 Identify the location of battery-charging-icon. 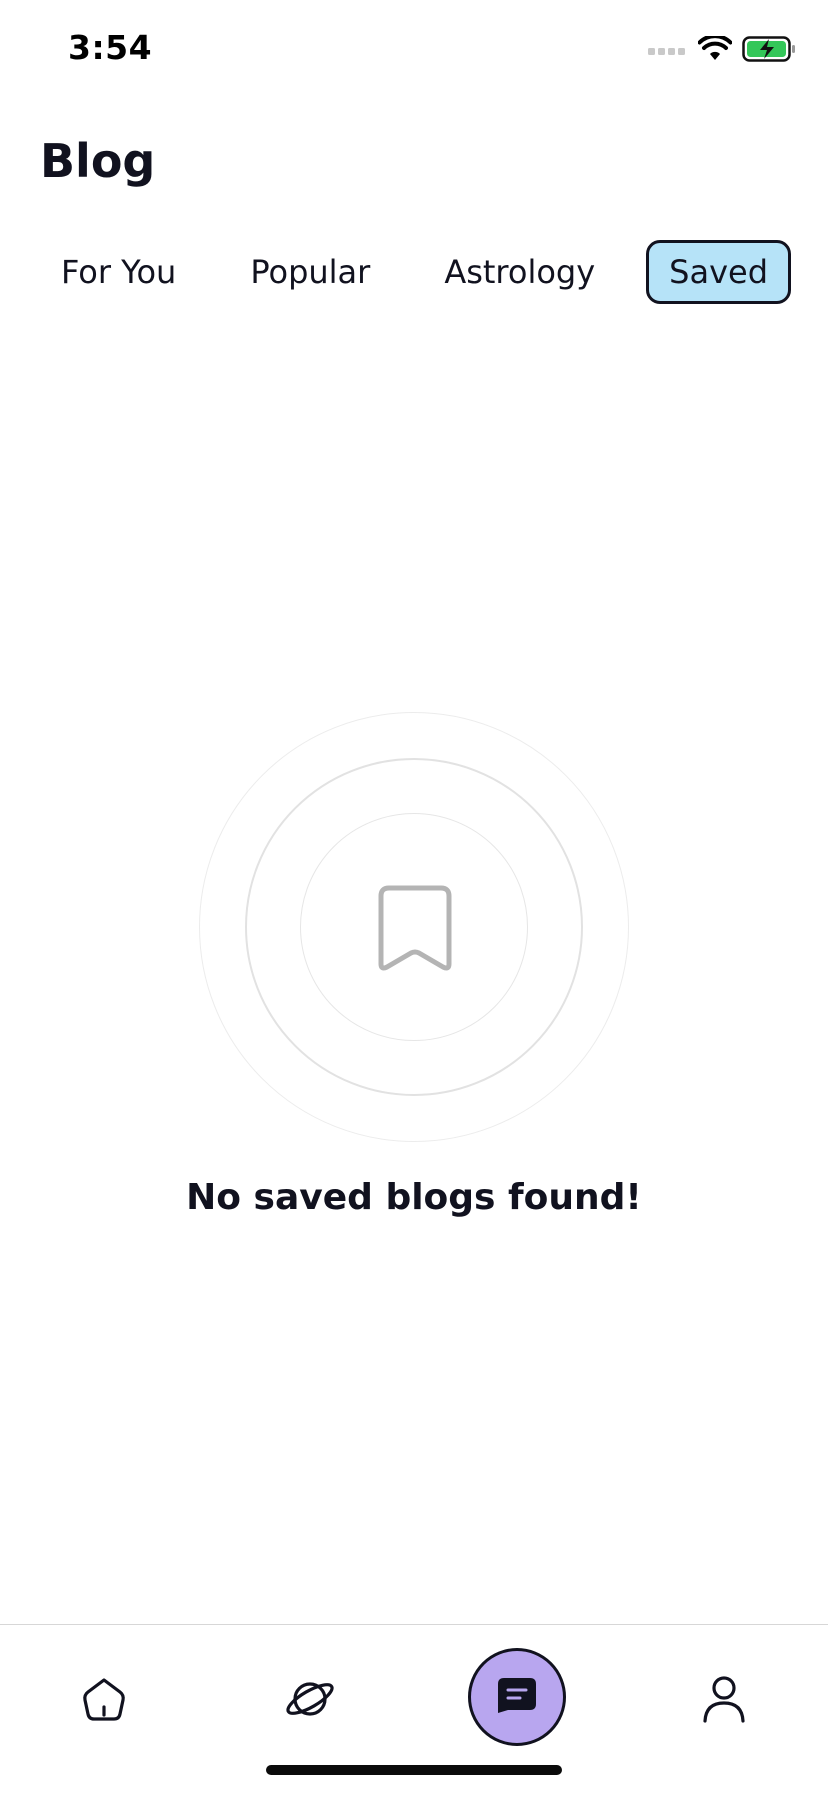
(769, 51).